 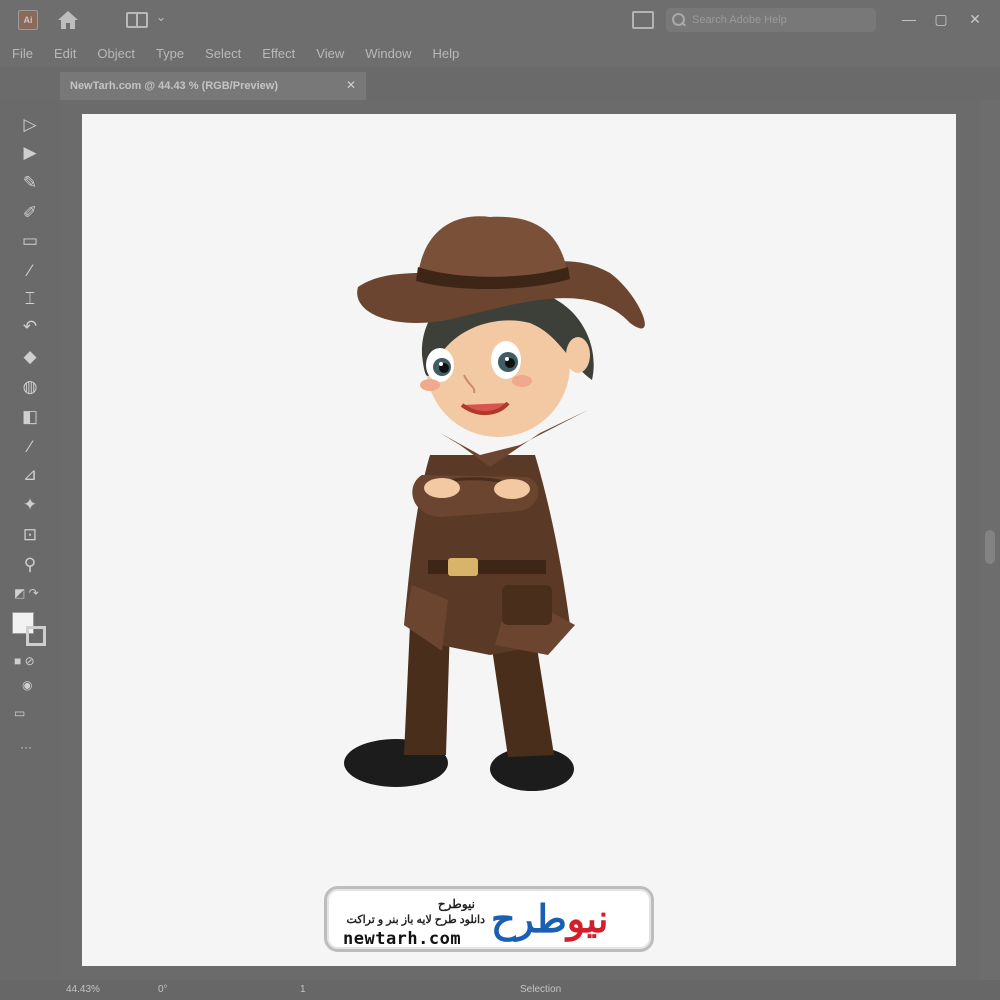 What do you see at coordinates (30, 564) in the screenshot?
I see `zoom-tool-icon: ⚲` at bounding box center [30, 564].